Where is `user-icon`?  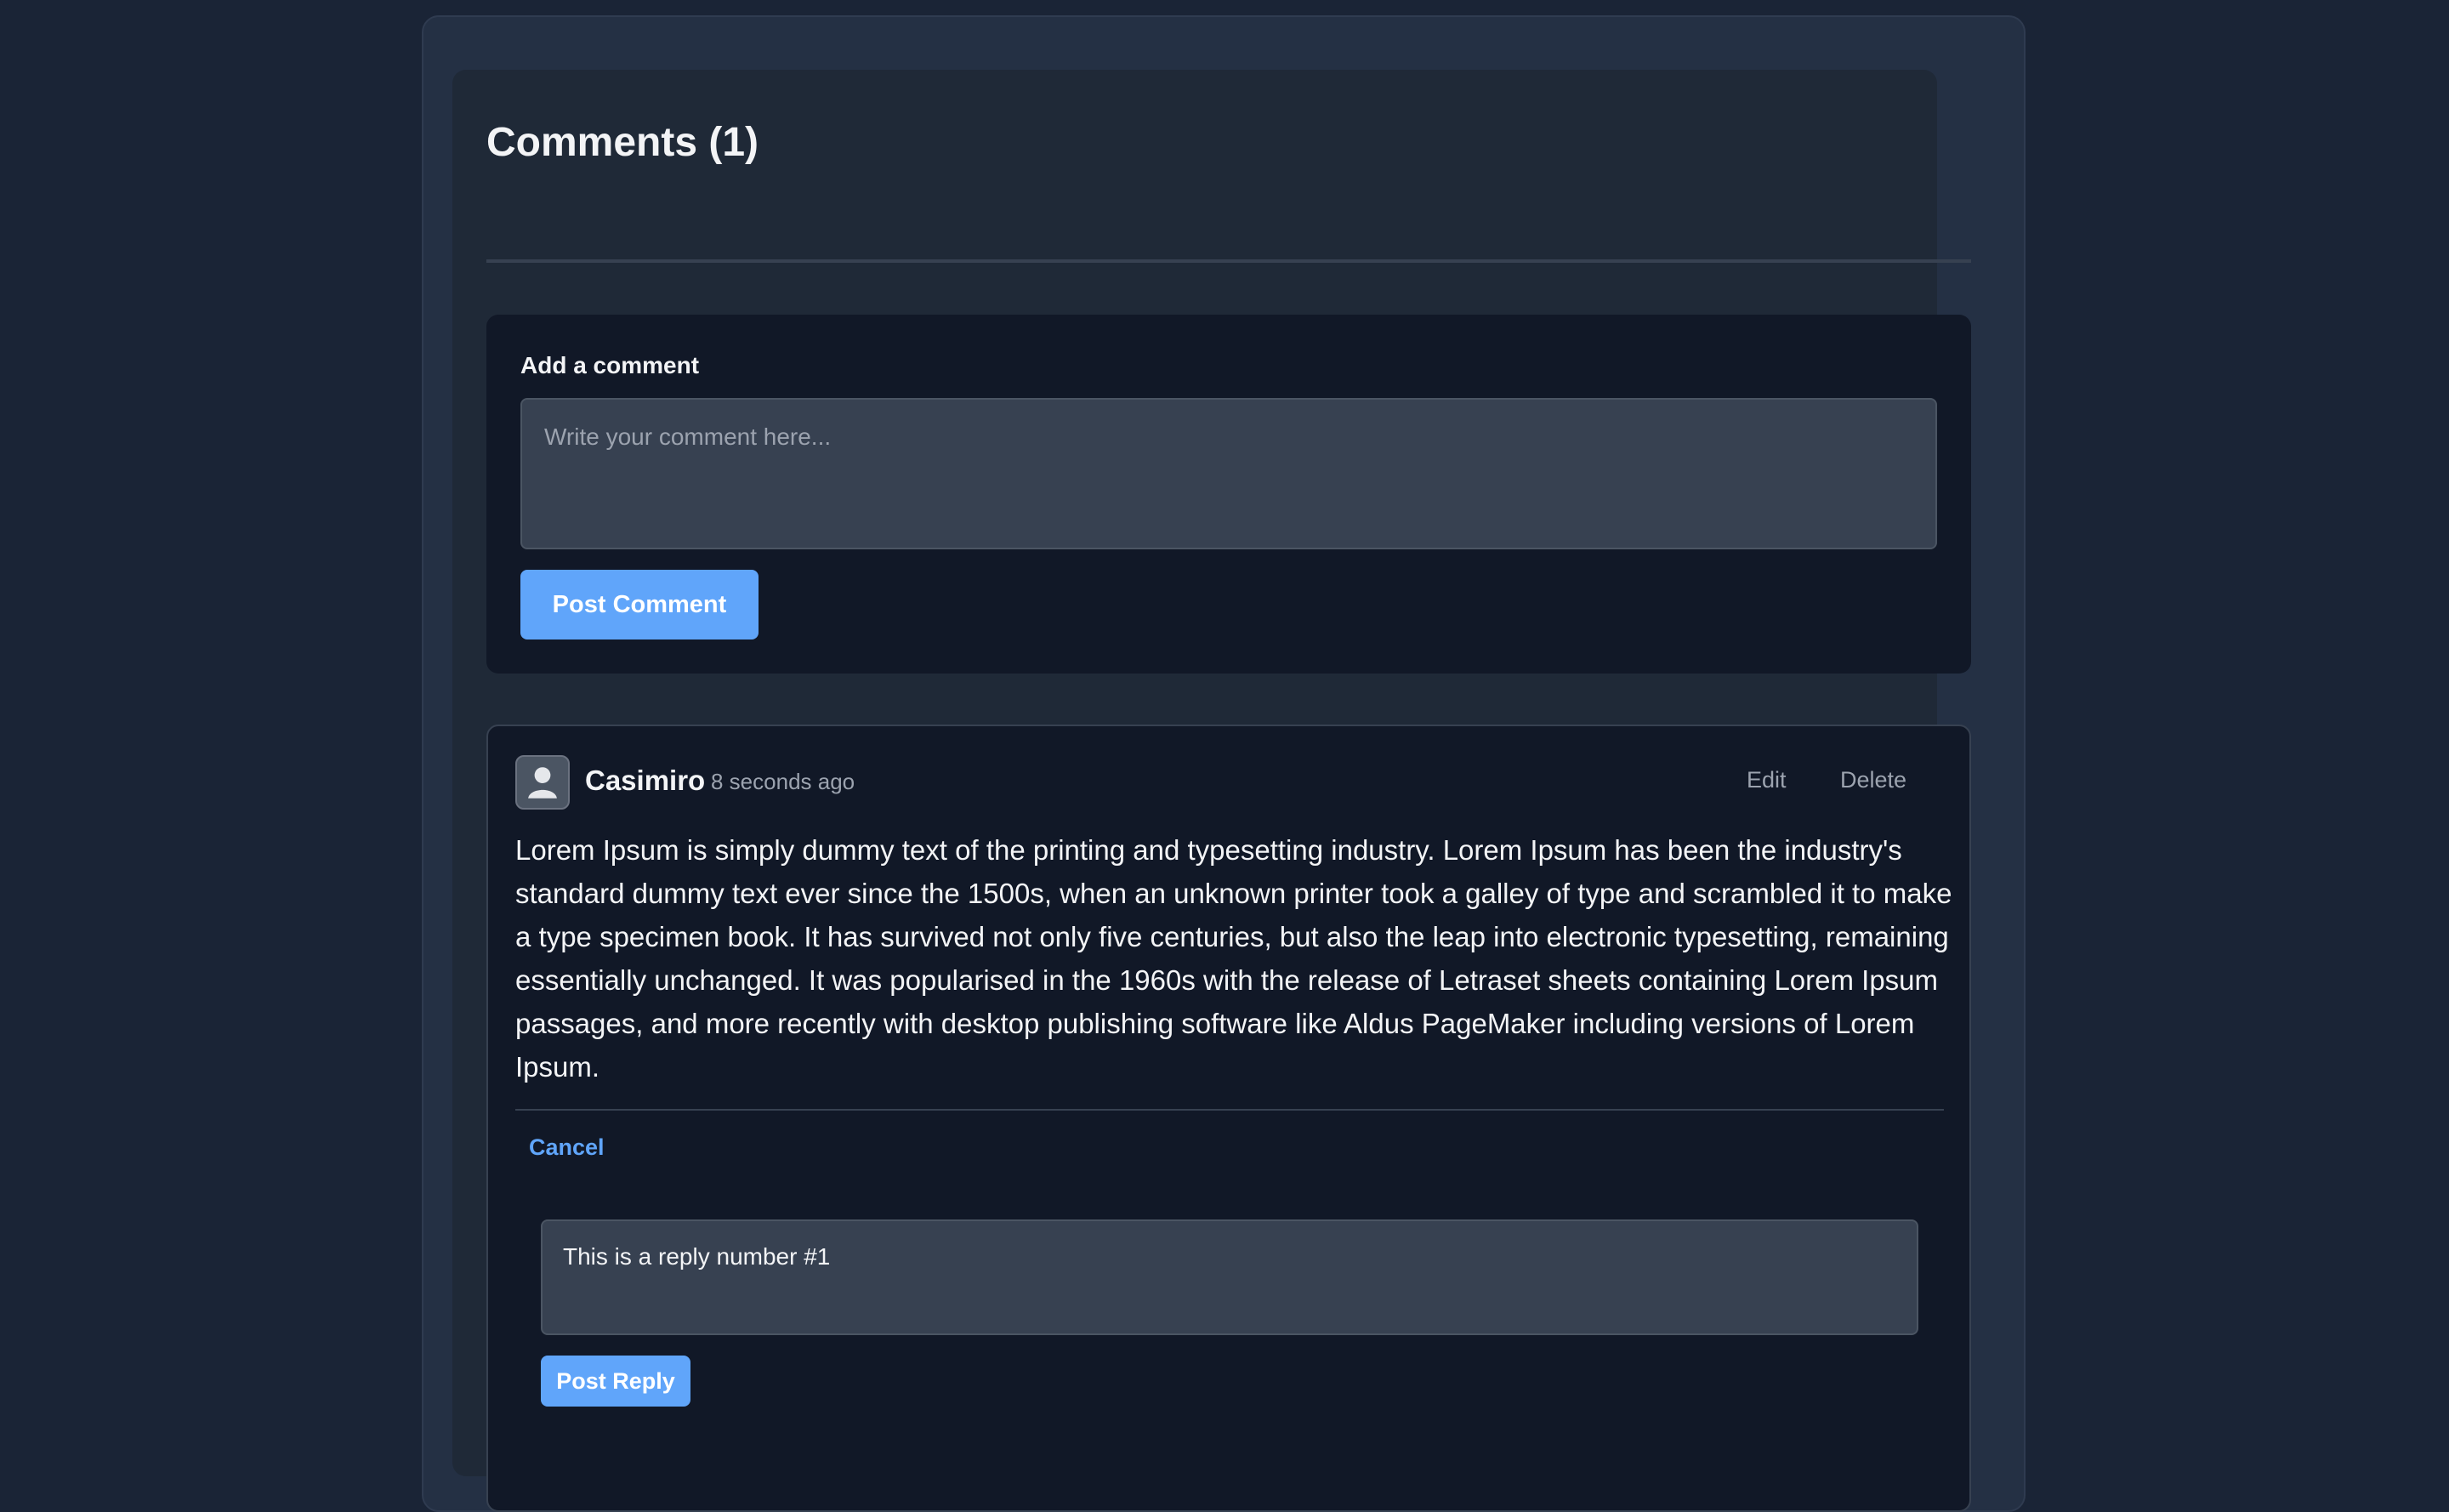 user-icon is located at coordinates (543, 782).